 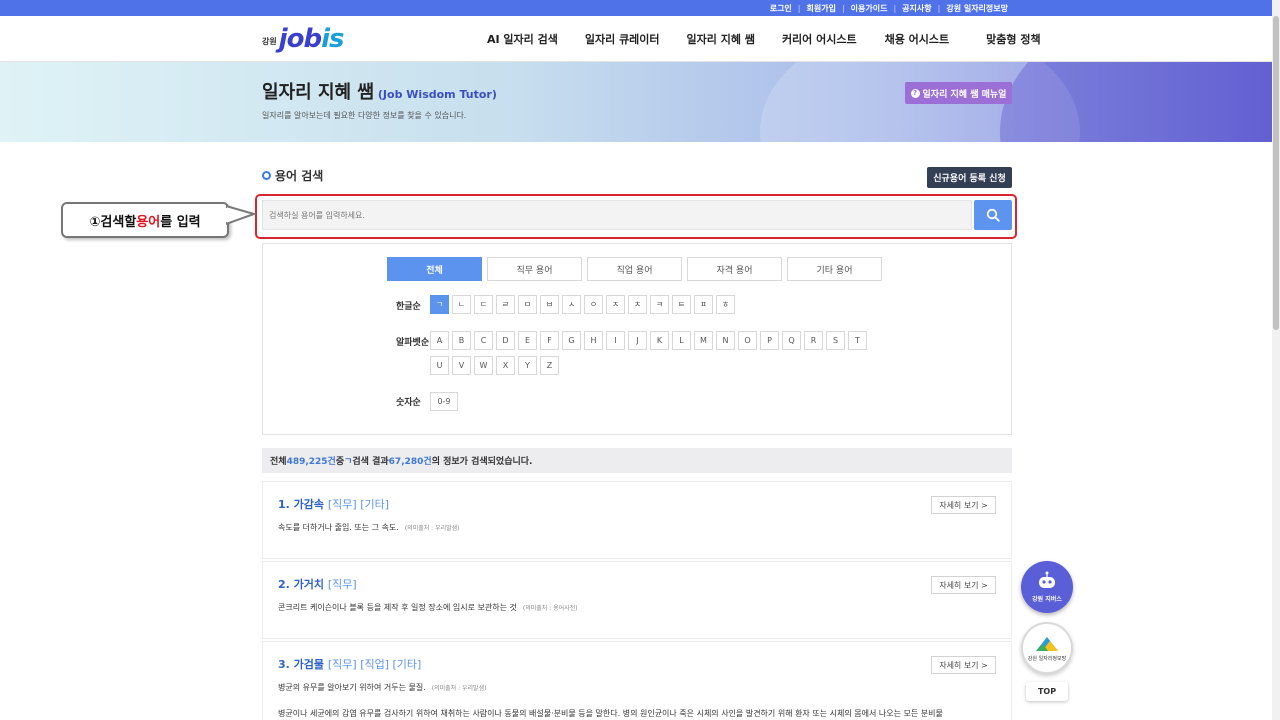 I want to click on term-description: 속도를 더하거나 줄임. 또는 그 속도. (의미출처 : 우리말샘), so click(x=369, y=527).